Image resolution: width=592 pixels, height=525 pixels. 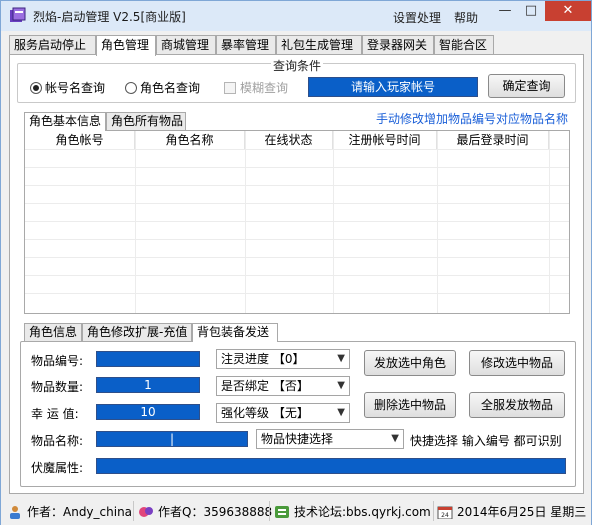 I want to click on maximize-button: □, so click(x=531, y=11).